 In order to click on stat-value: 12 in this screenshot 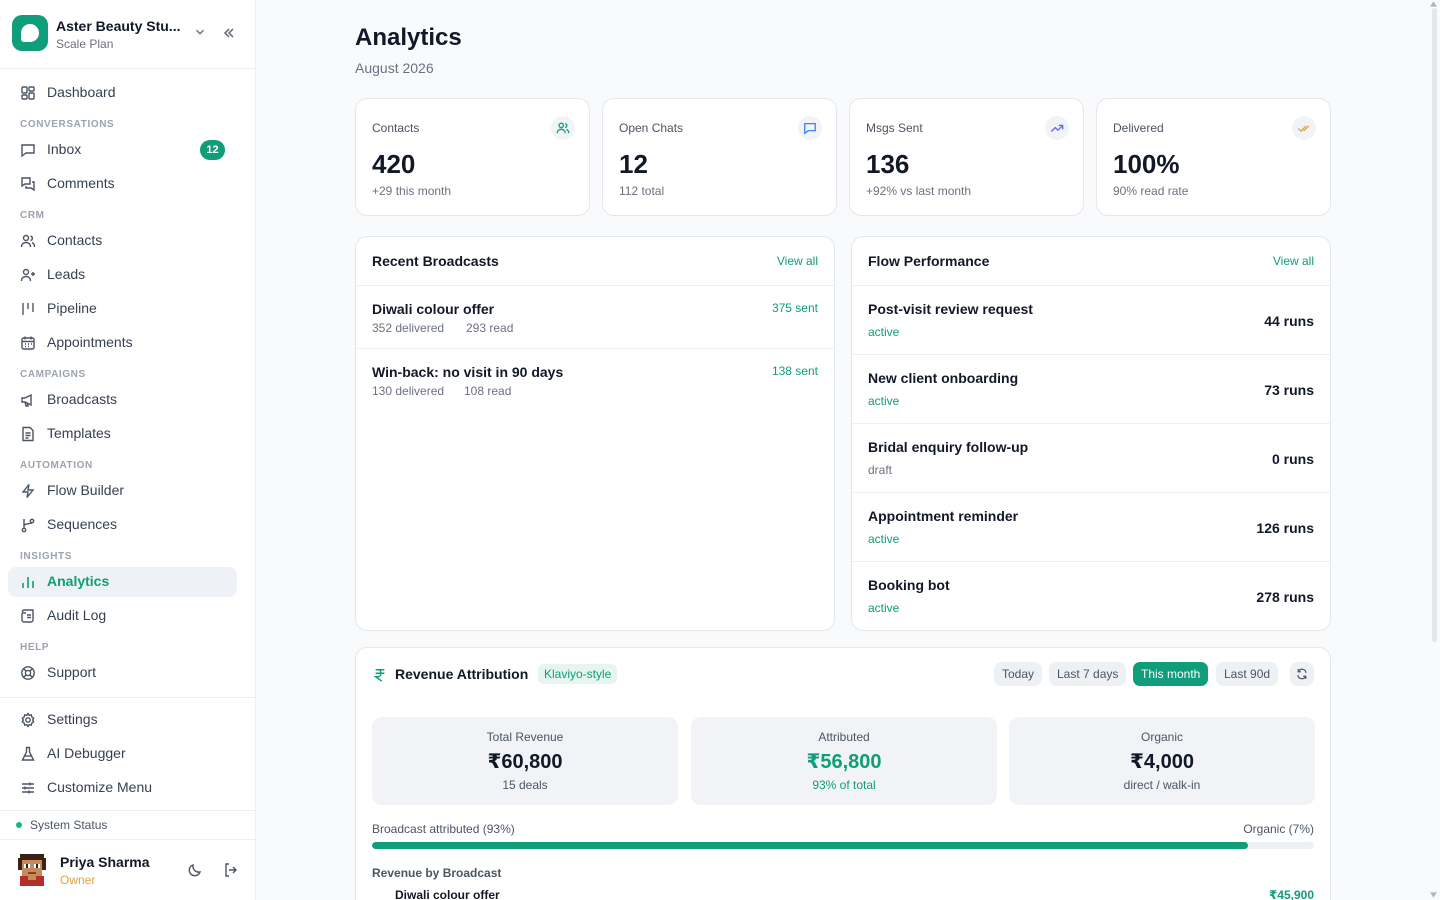, I will do `click(633, 164)`.